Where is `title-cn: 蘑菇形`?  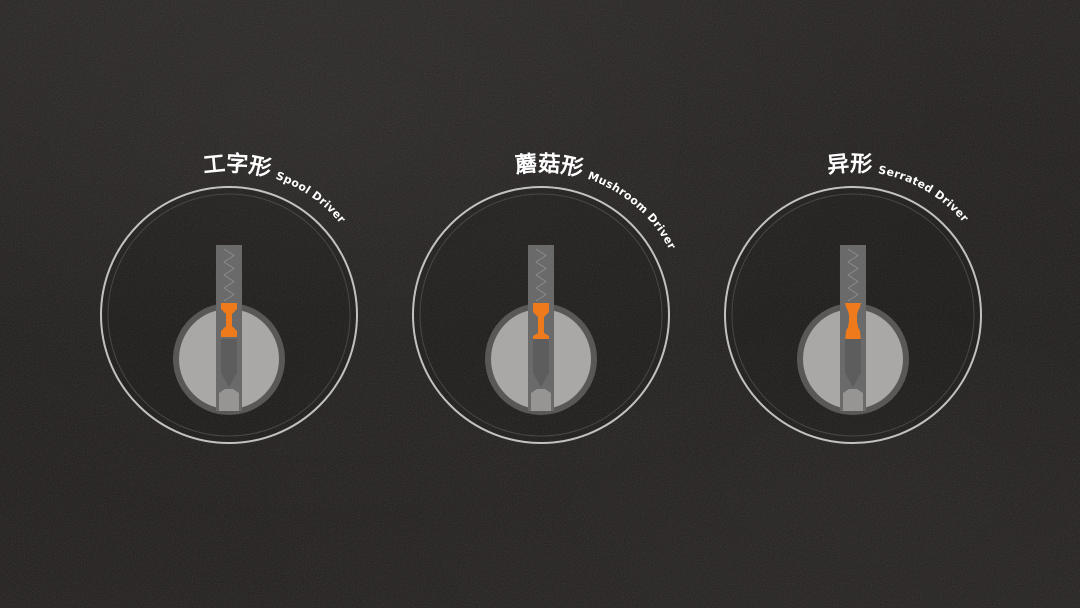 title-cn: 蘑菇形 is located at coordinates (549, 167).